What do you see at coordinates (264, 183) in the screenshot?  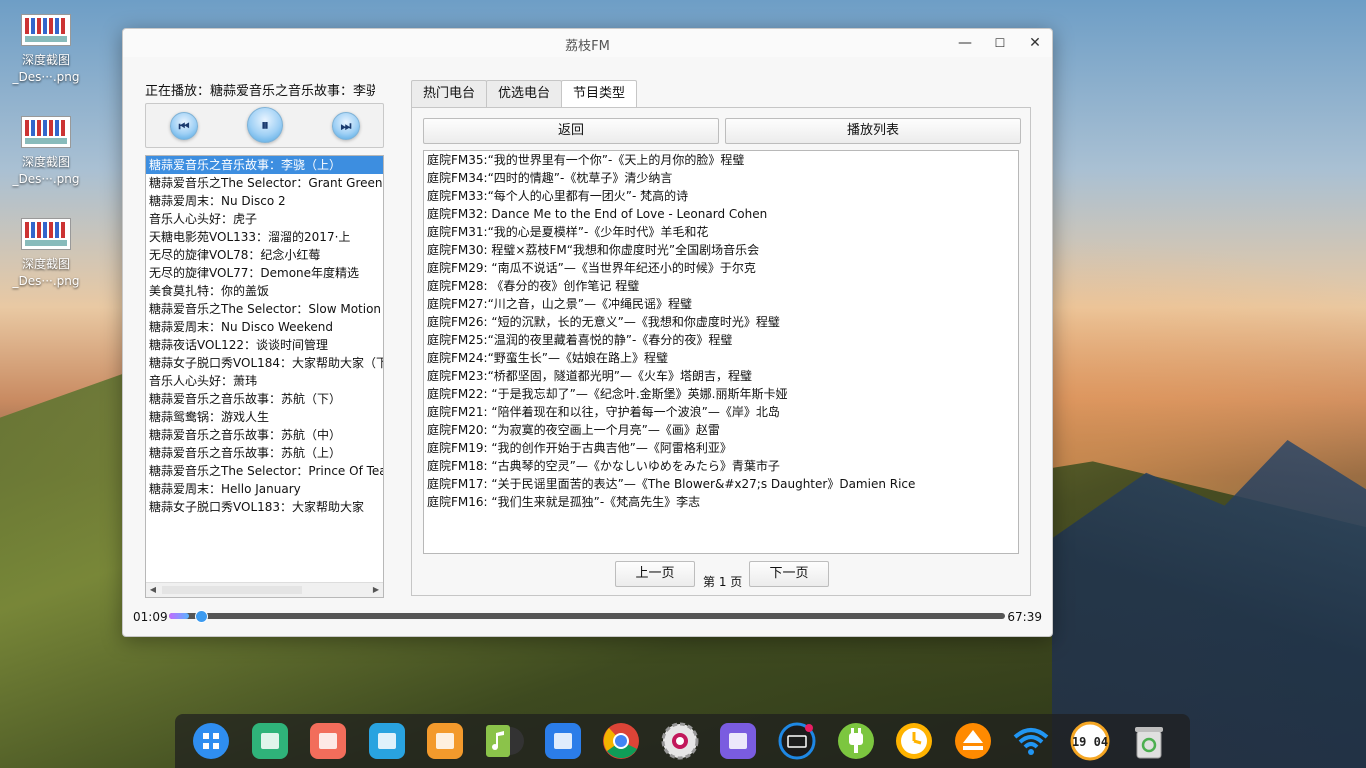 I see `playlist-item: 糖蒜爱音乐之The Selector：Grant Green` at bounding box center [264, 183].